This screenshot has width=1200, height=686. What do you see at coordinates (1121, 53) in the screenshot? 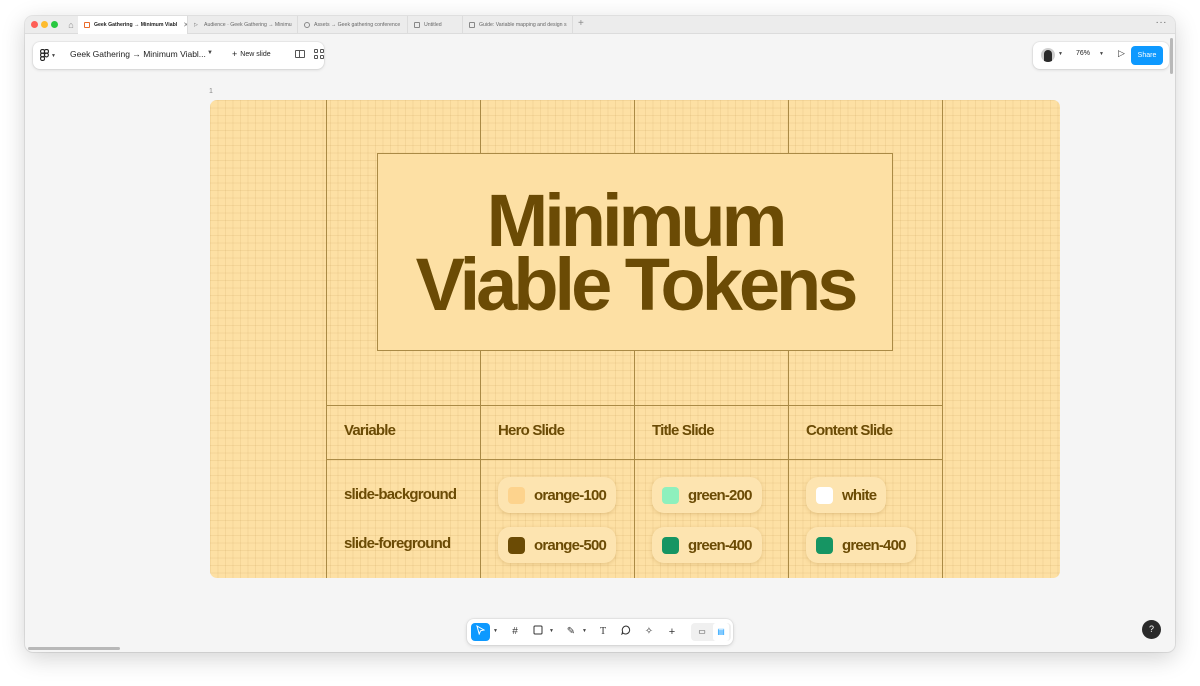
I see `present-icon: ▷` at bounding box center [1121, 53].